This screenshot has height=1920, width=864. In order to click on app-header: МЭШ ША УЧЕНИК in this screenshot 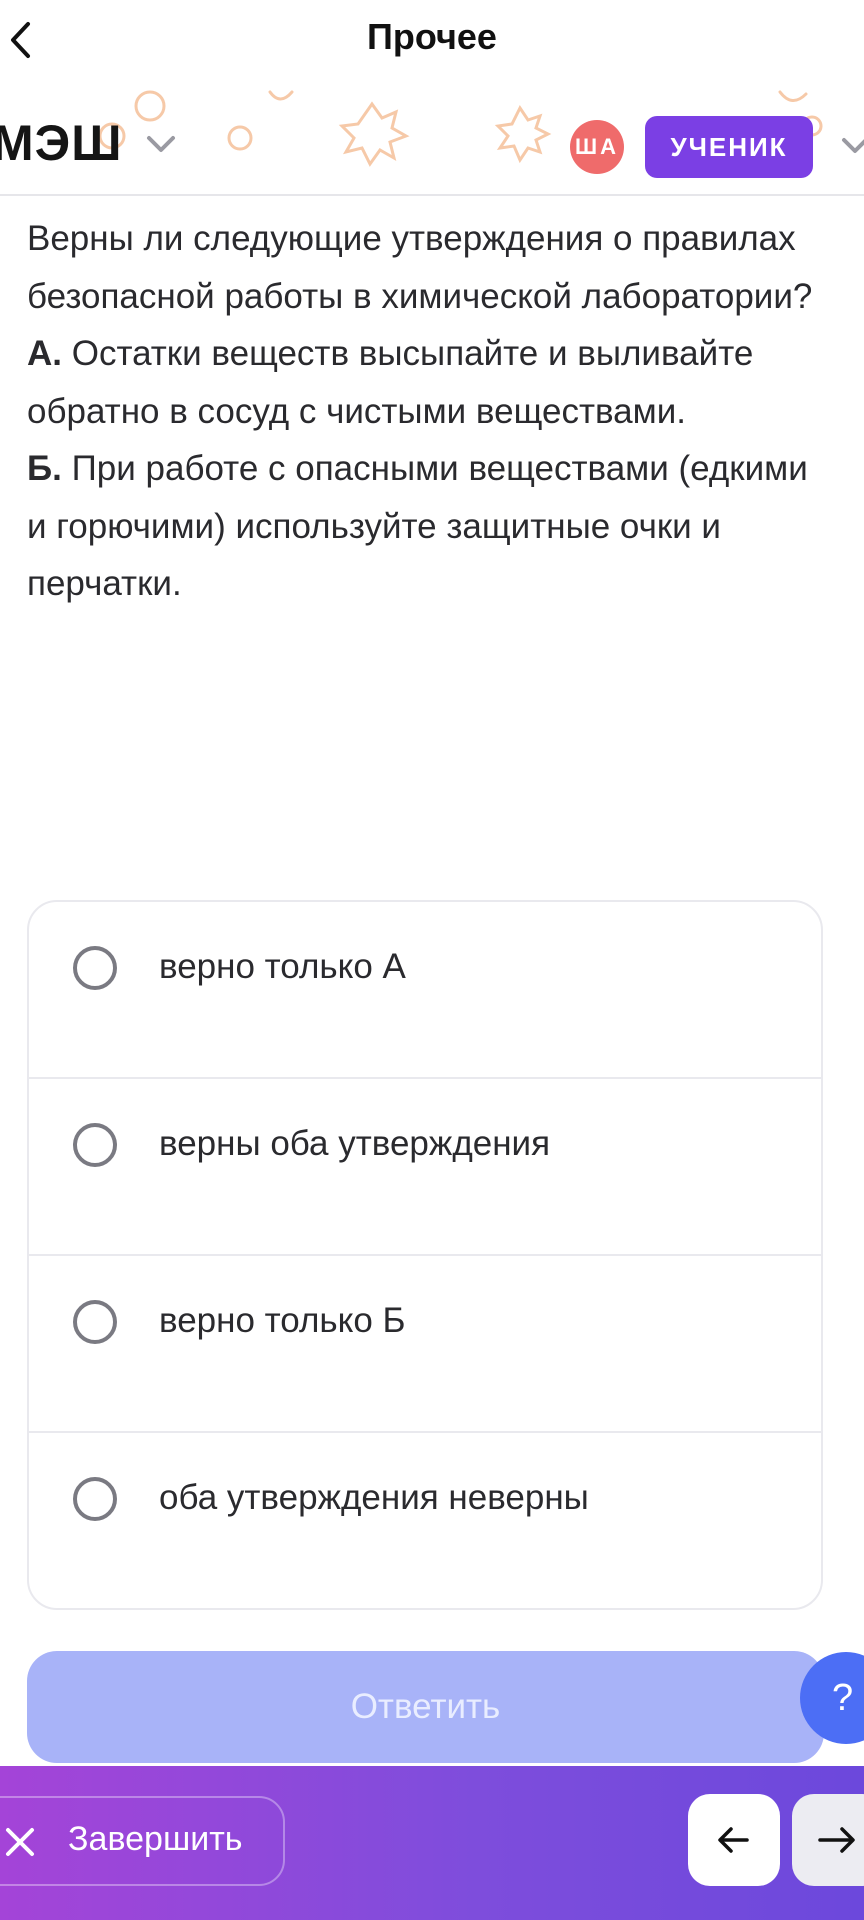, I will do `click(432, 141)`.